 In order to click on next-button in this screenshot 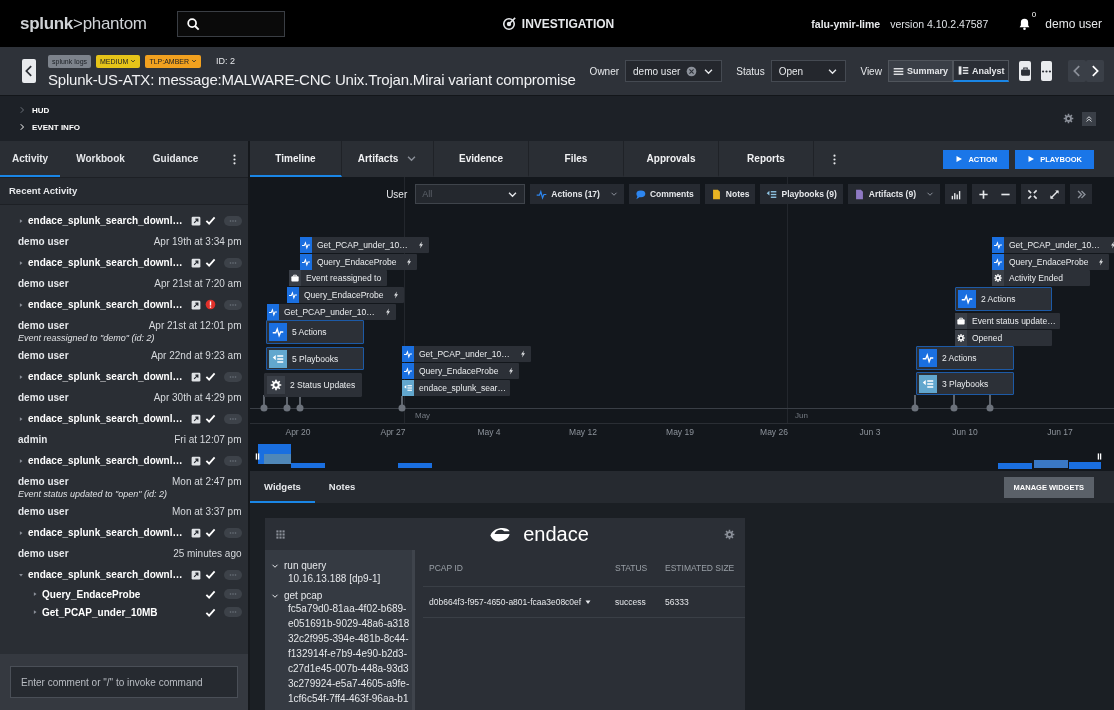, I will do `click(1095, 71)`.